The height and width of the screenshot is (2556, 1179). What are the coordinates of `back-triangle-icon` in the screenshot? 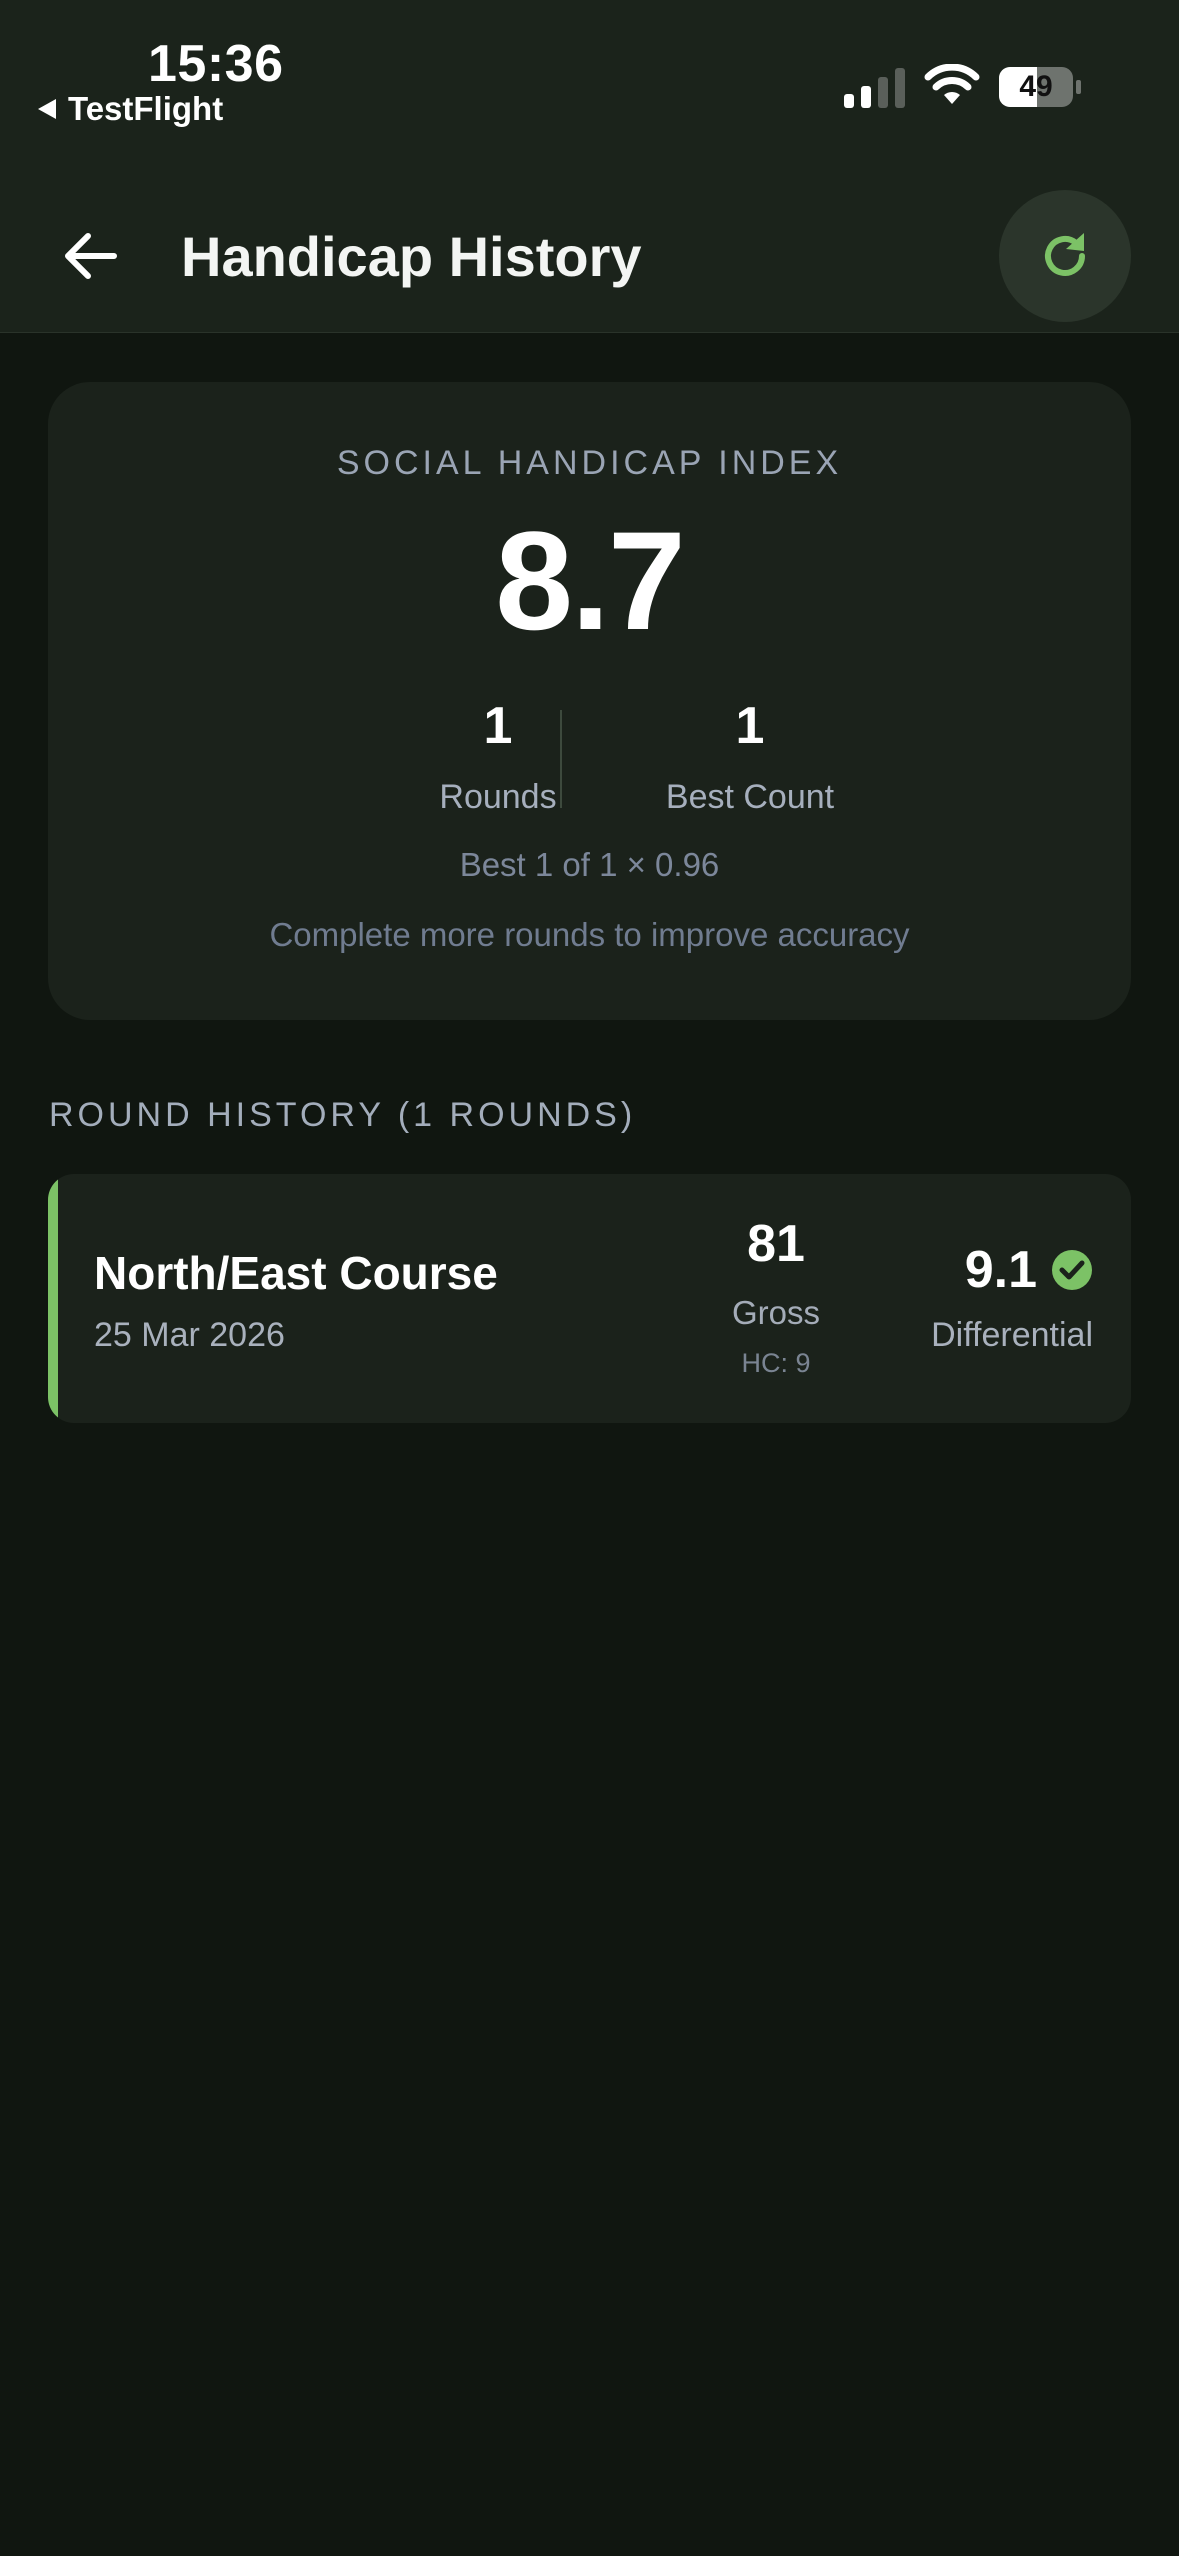 It's located at (47, 109).